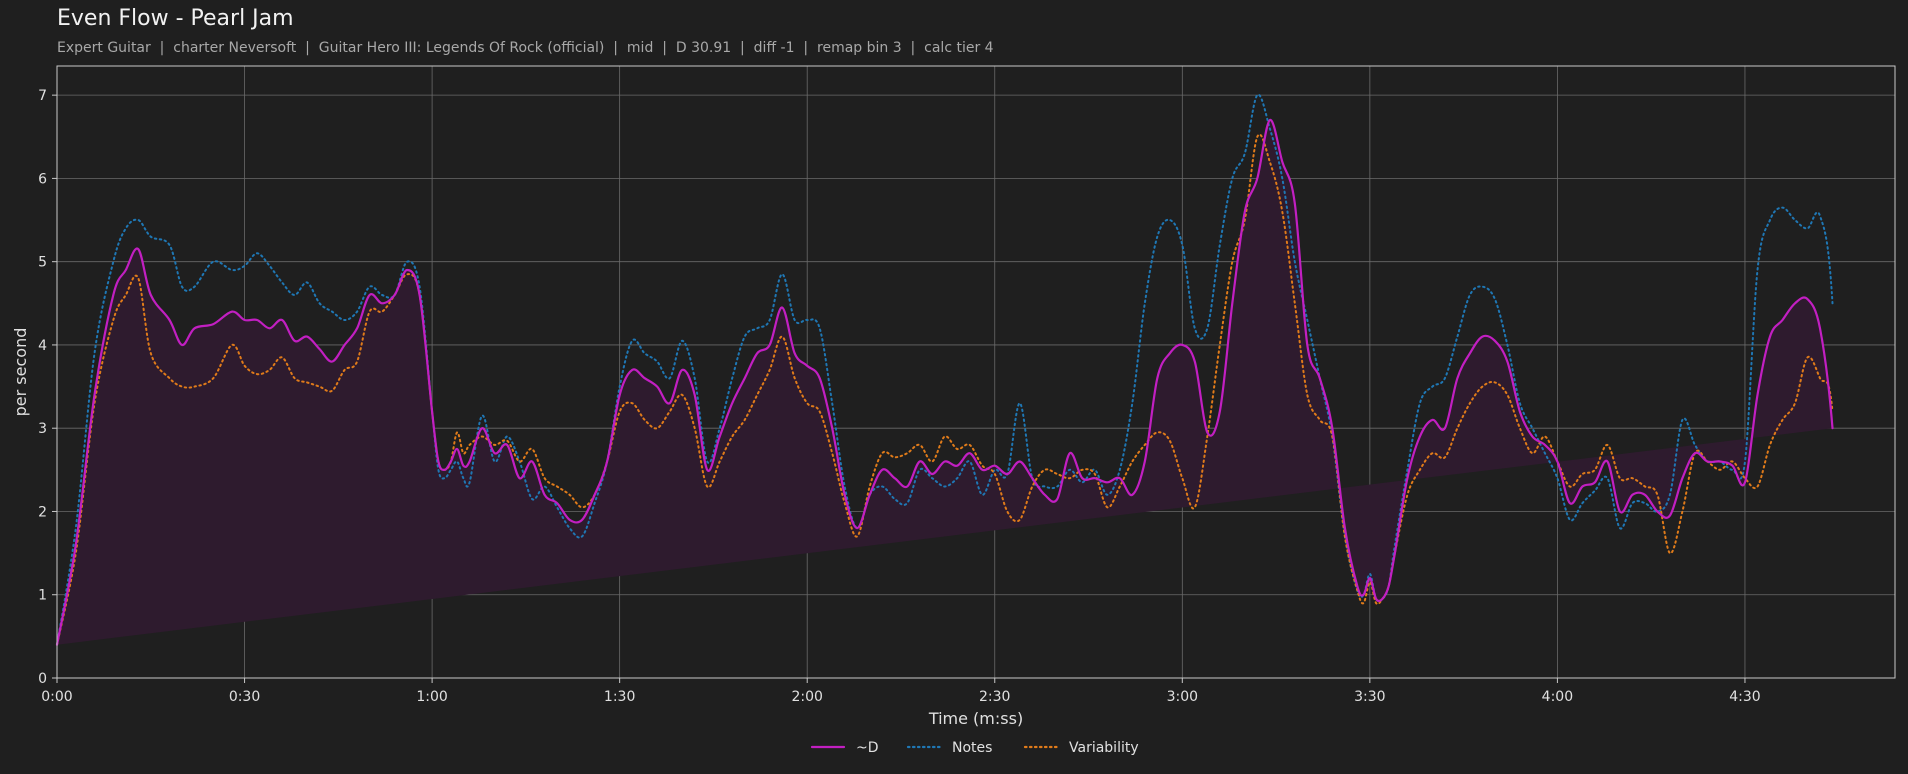 The image size is (1908, 774). Describe the element at coordinates (42, 596) in the screenshot. I see `y-tick-label: 1` at that location.